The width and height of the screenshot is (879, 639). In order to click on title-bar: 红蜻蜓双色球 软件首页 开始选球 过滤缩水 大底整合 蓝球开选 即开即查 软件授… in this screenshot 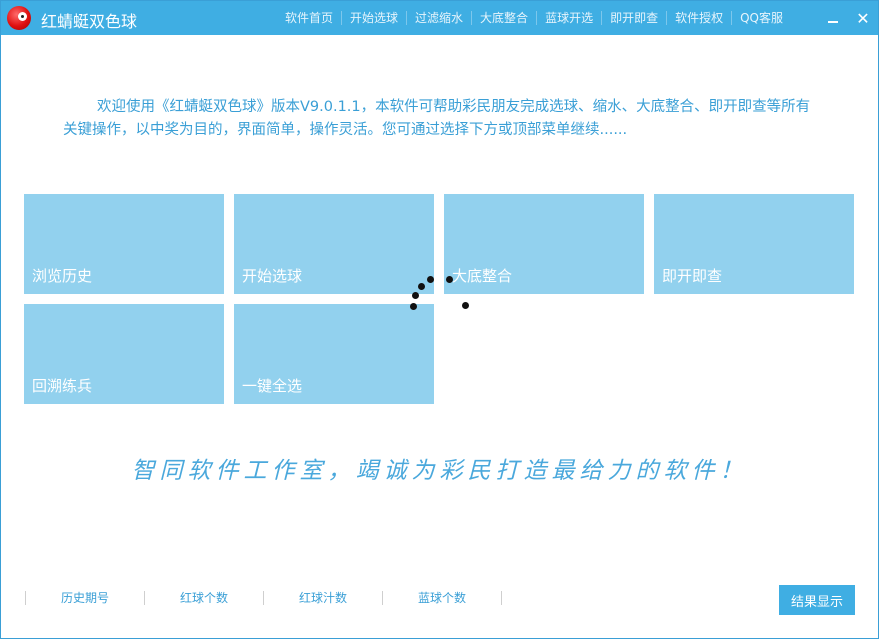, I will do `click(439, 18)`.